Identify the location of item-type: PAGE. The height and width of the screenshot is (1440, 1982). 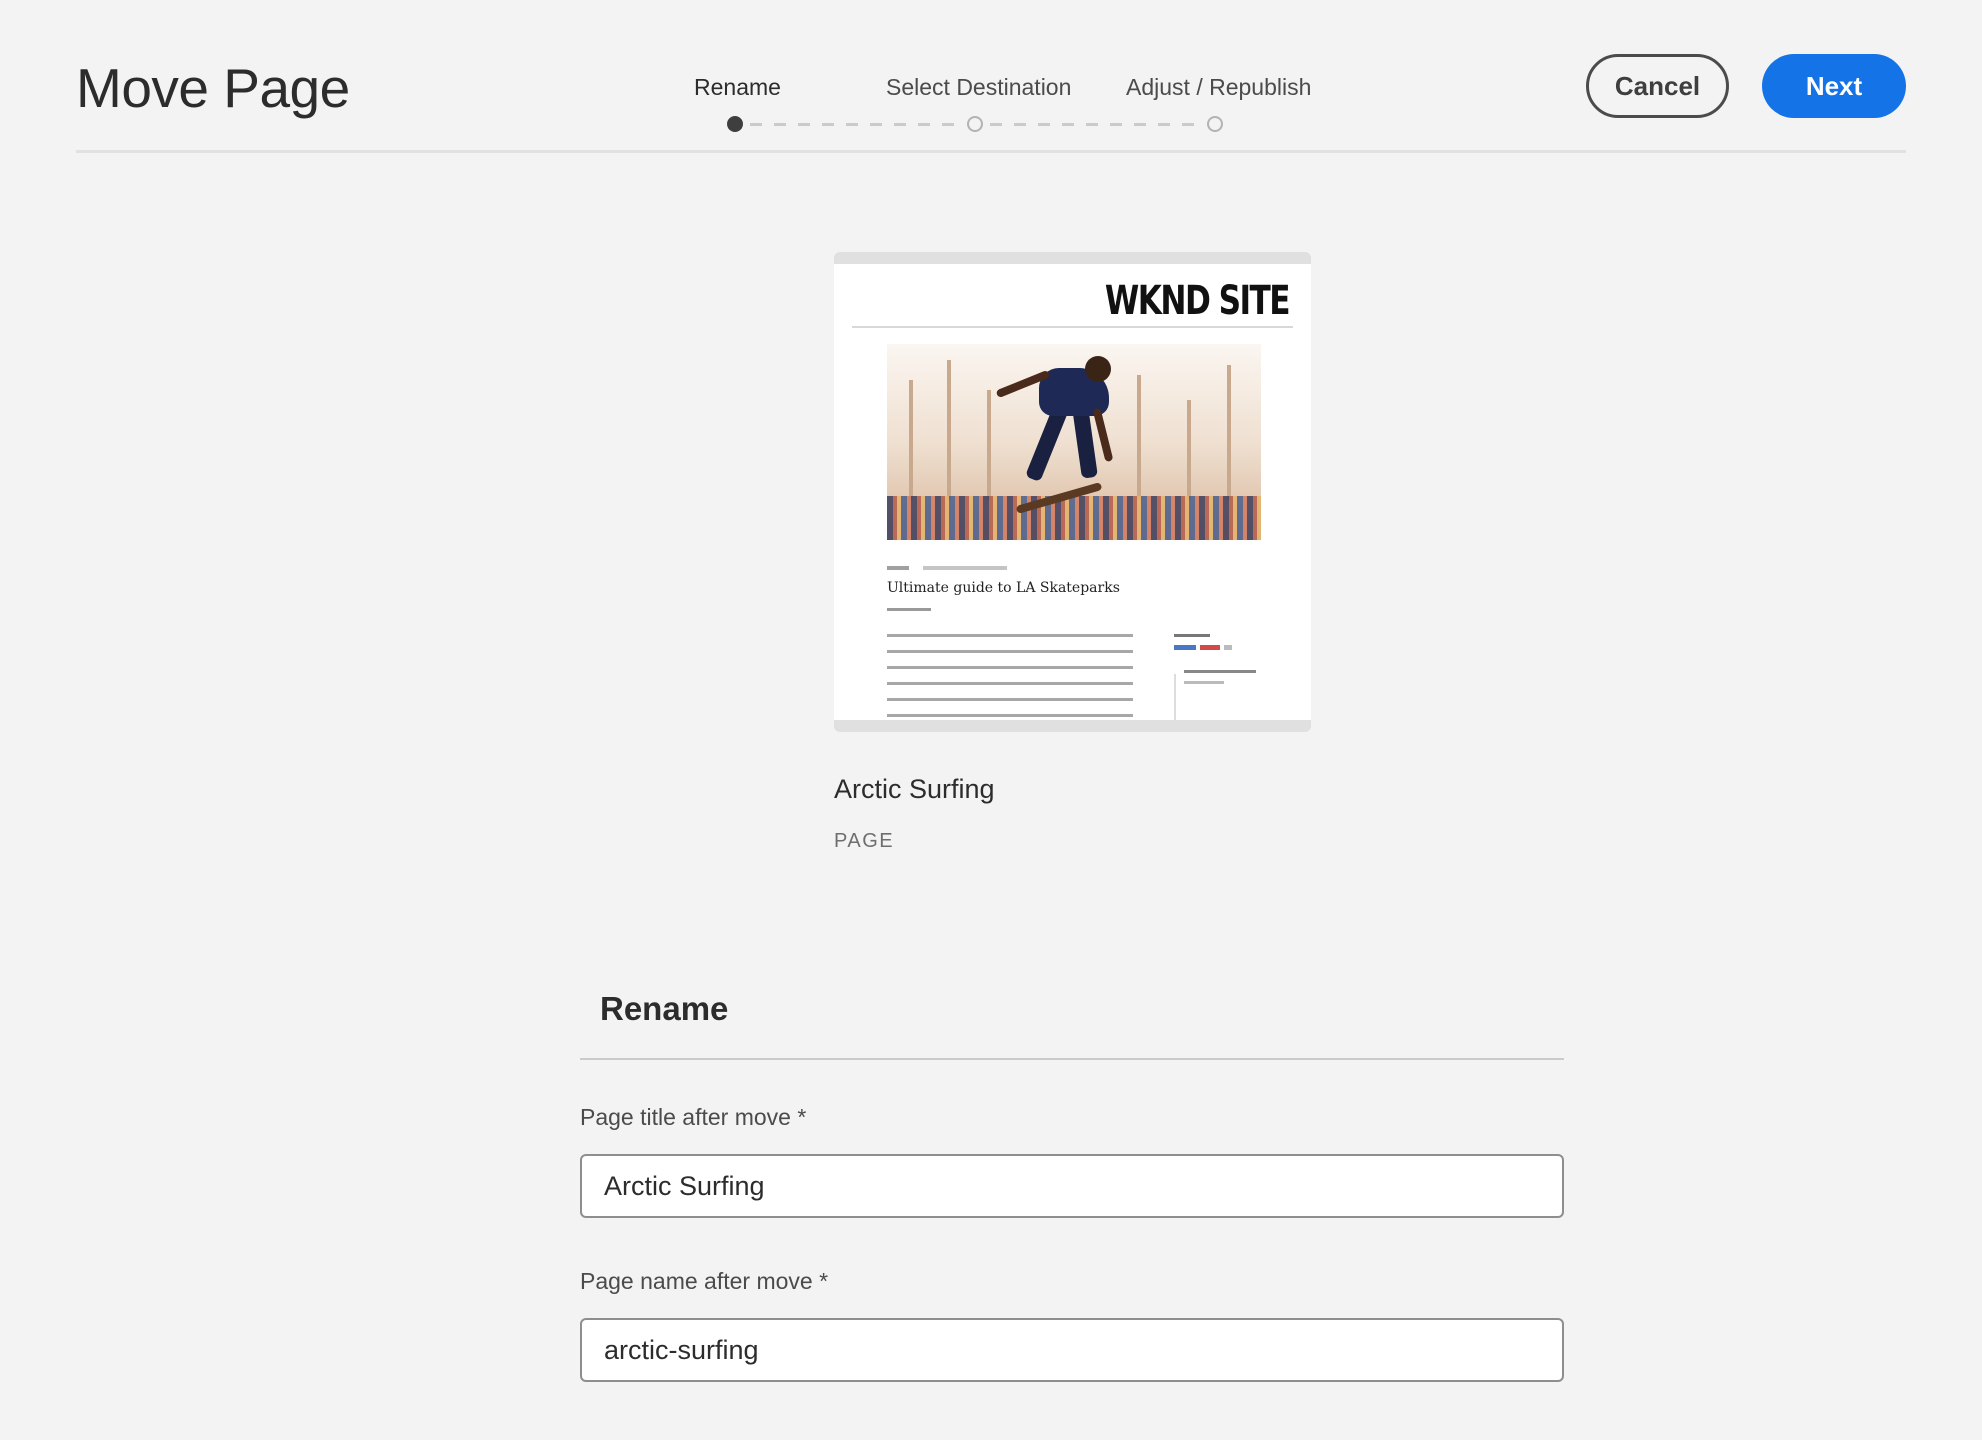
(864, 841).